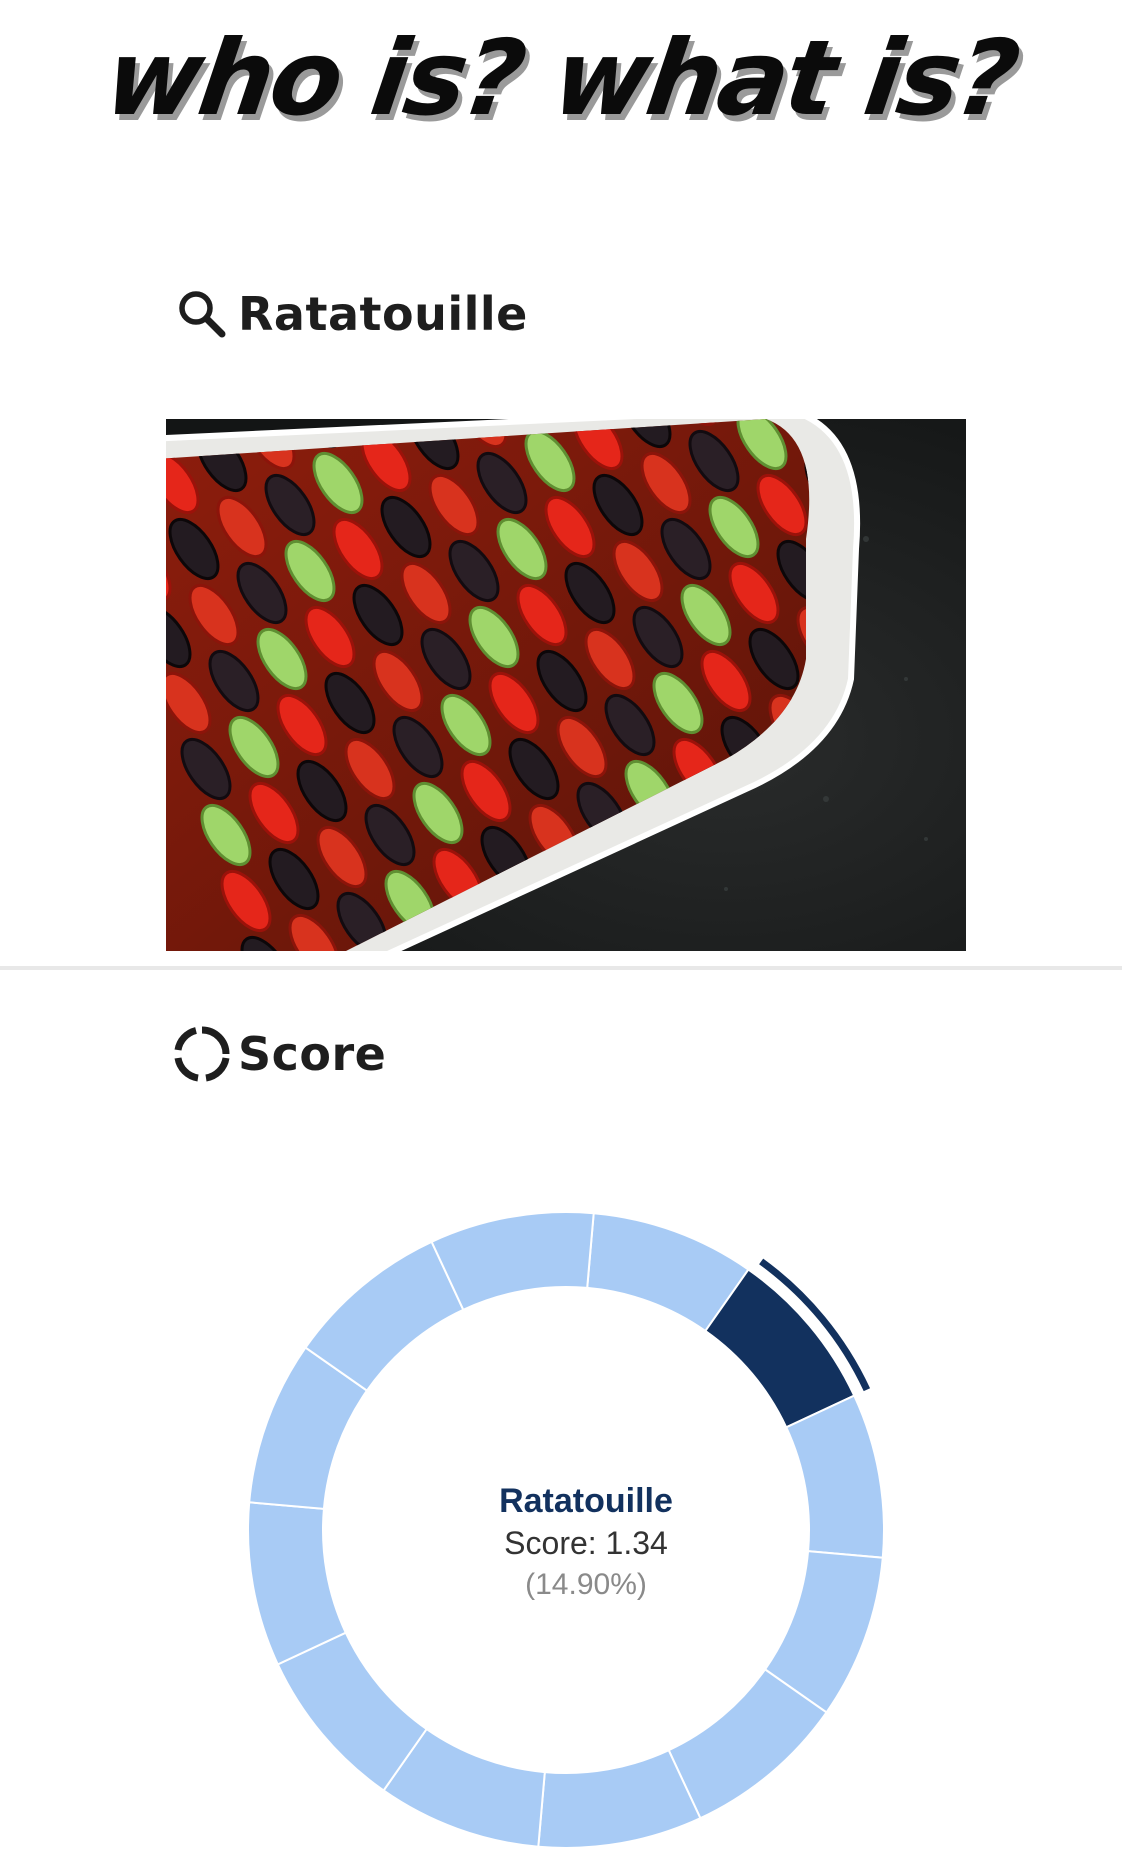  Describe the element at coordinates (312, 1054) in the screenshot. I see `score-section-title: Score` at that location.